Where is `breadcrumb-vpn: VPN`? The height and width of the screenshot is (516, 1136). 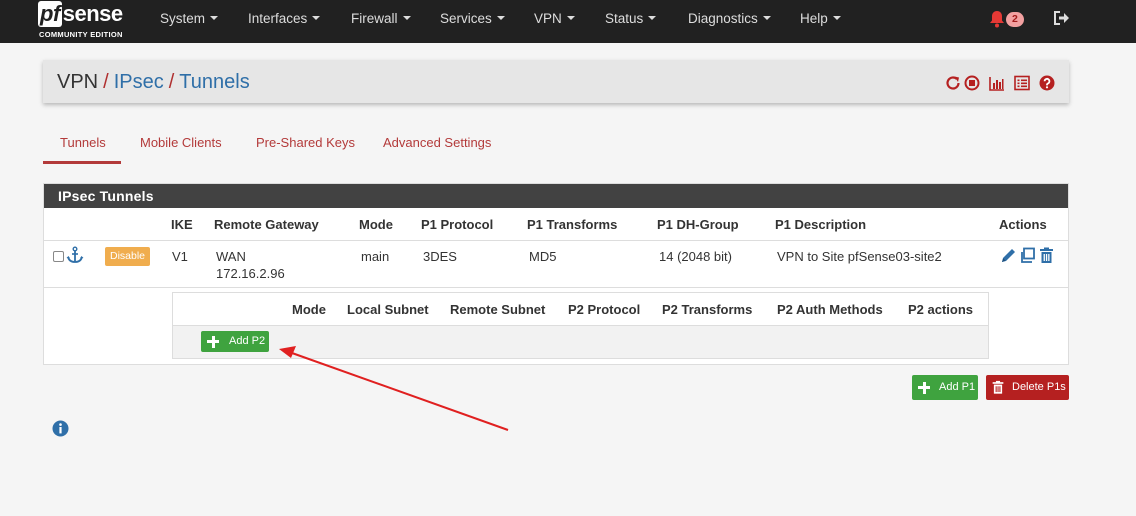
breadcrumb-vpn: VPN is located at coordinates (78, 82).